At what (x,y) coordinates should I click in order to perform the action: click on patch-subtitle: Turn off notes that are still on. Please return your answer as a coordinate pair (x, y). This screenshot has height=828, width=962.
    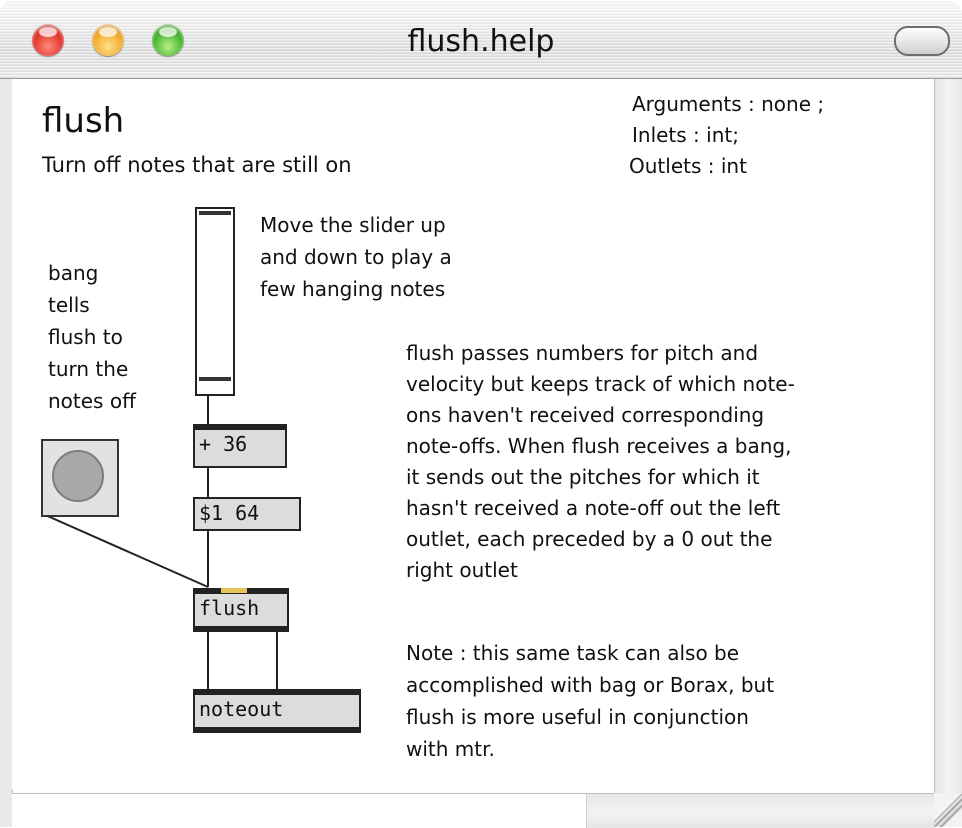
    Looking at the image, I should click on (197, 165).